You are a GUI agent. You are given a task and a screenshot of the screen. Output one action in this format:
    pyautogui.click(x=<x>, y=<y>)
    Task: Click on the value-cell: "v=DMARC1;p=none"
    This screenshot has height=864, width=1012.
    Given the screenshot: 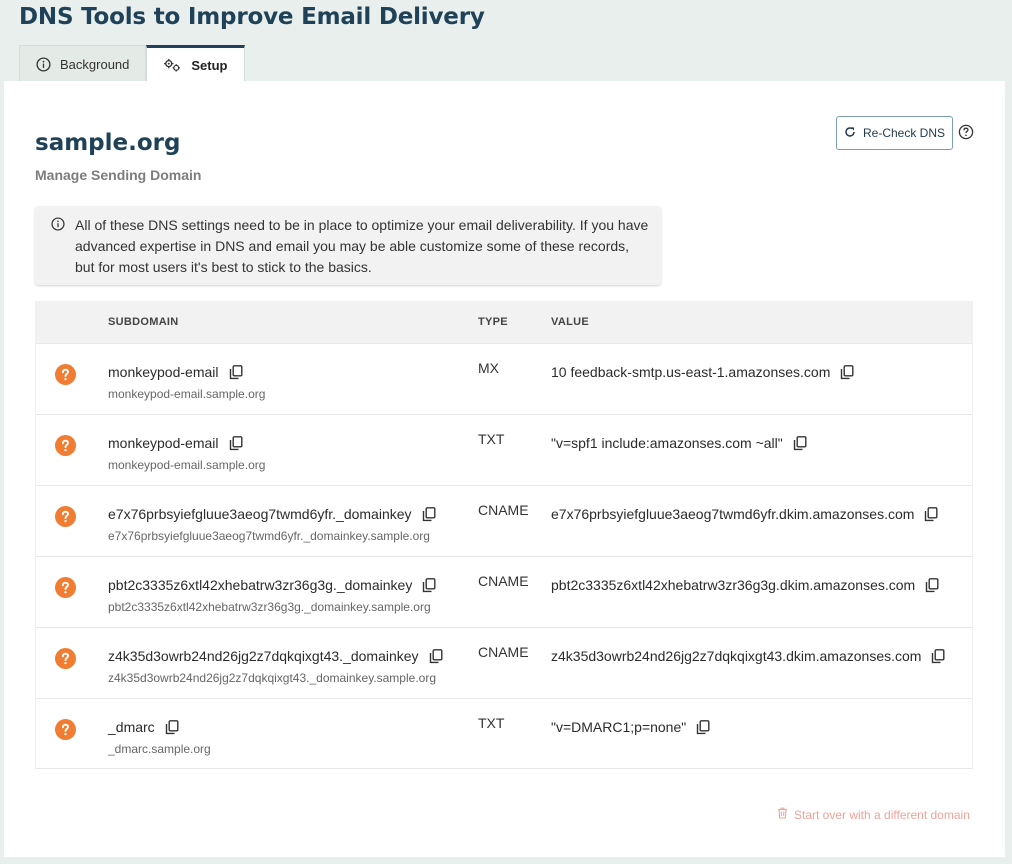 What is the action you would take?
    pyautogui.click(x=630, y=727)
    